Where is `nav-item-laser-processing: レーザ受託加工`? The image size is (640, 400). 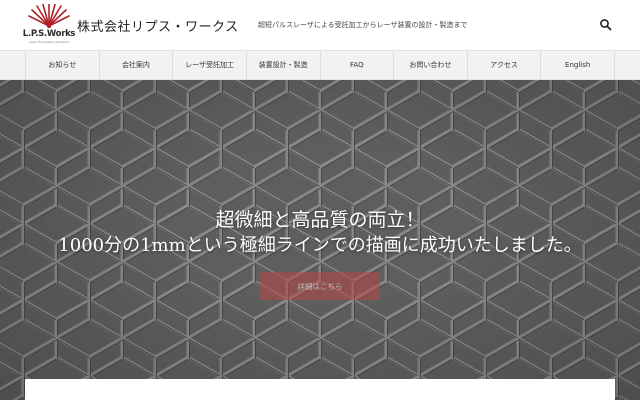 nav-item-laser-processing: レーザ受託加工 is located at coordinates (209, 65).